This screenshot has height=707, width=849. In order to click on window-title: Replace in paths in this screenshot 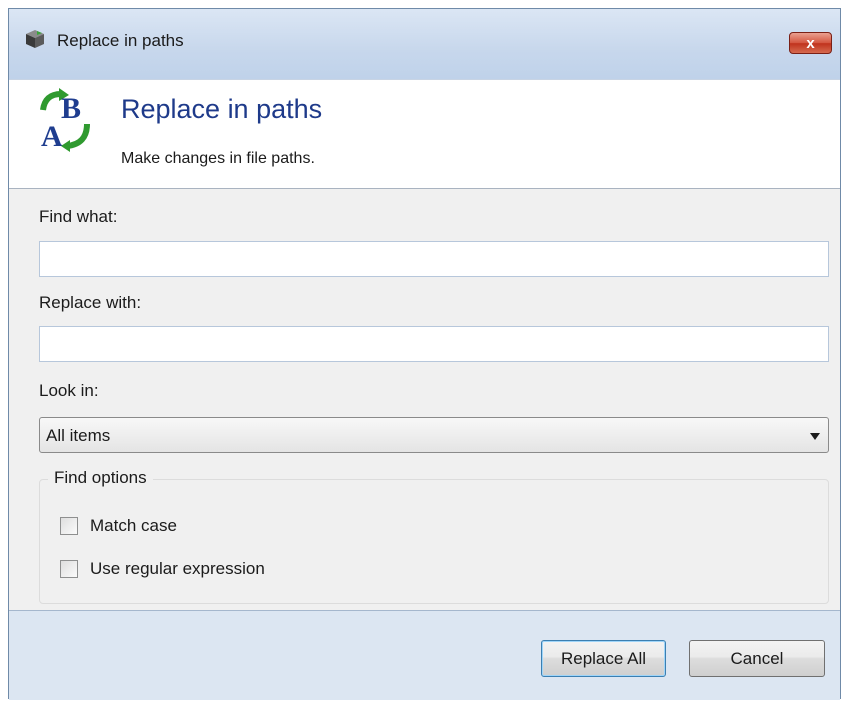, I will do `click(120, 40)`.